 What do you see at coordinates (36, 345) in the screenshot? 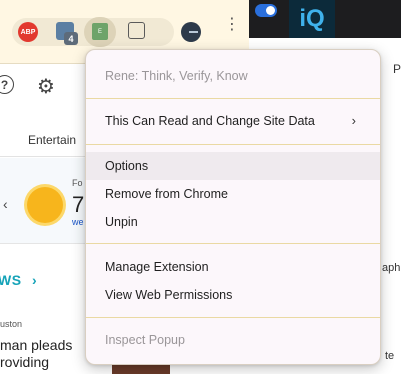
I see `news-headline: man pleads` at bounding box center [36, 345].